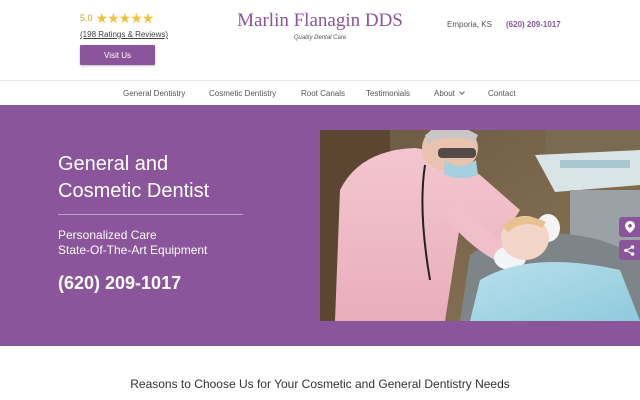  I want to click on nav-item-general-dentistry: General Dentistry, so click(154, 93).